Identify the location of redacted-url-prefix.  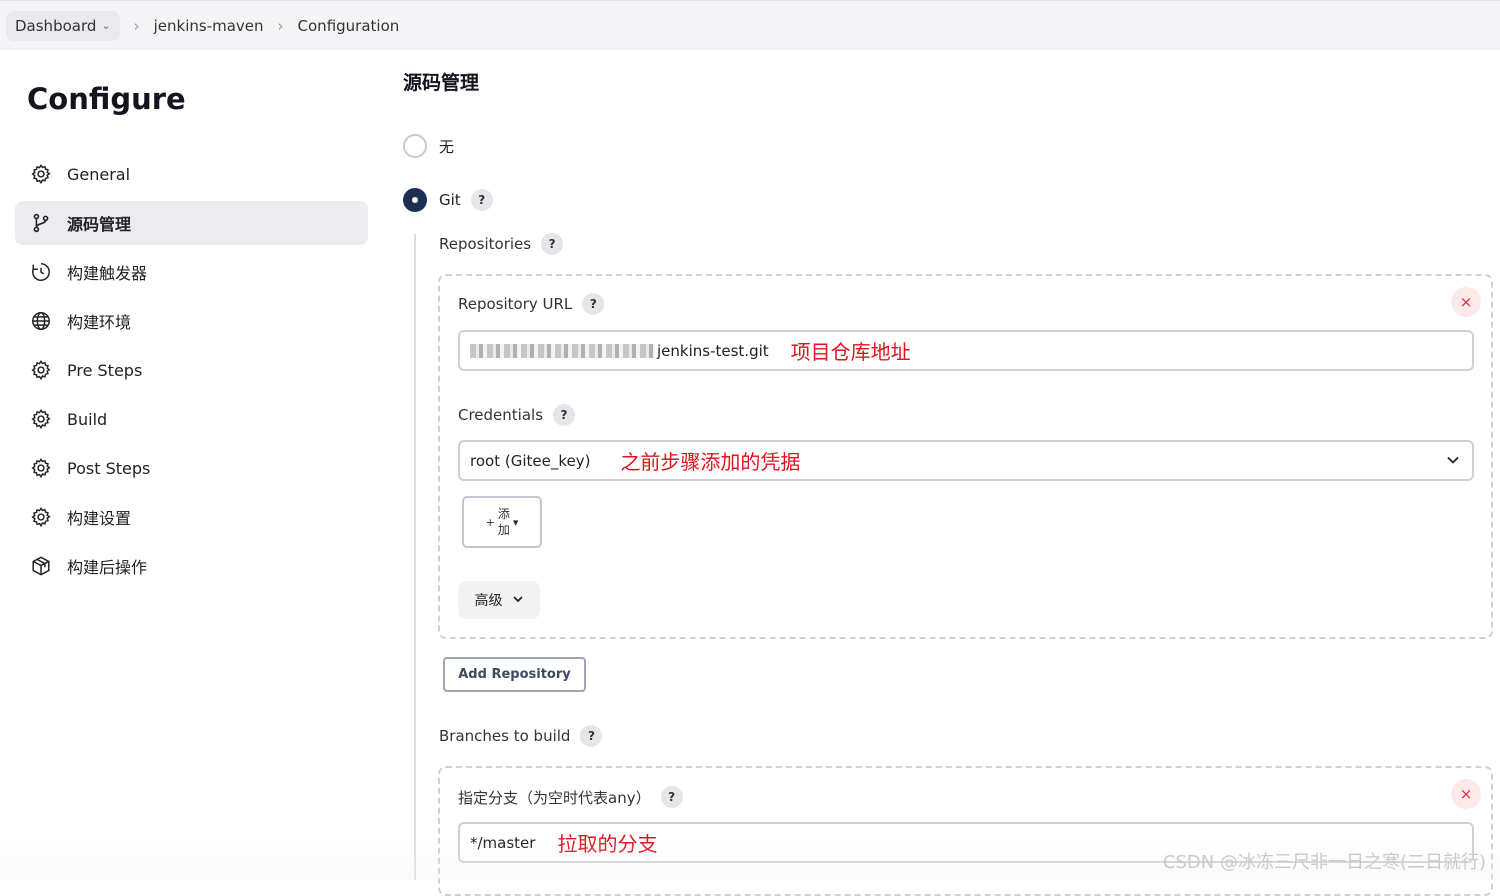
(562, 350).